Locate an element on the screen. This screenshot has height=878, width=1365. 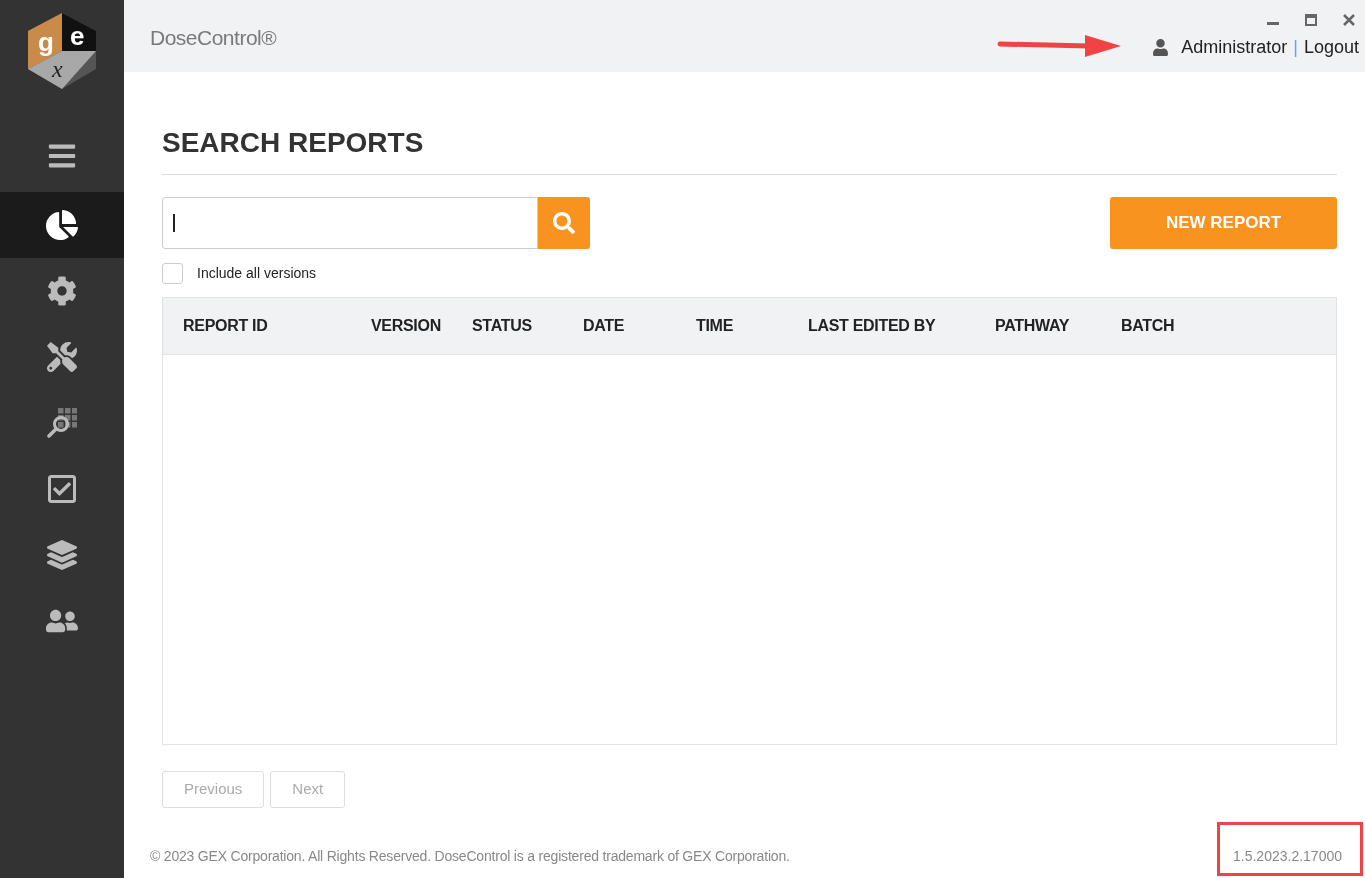
close-icon is located at coordinates (1349, 20).